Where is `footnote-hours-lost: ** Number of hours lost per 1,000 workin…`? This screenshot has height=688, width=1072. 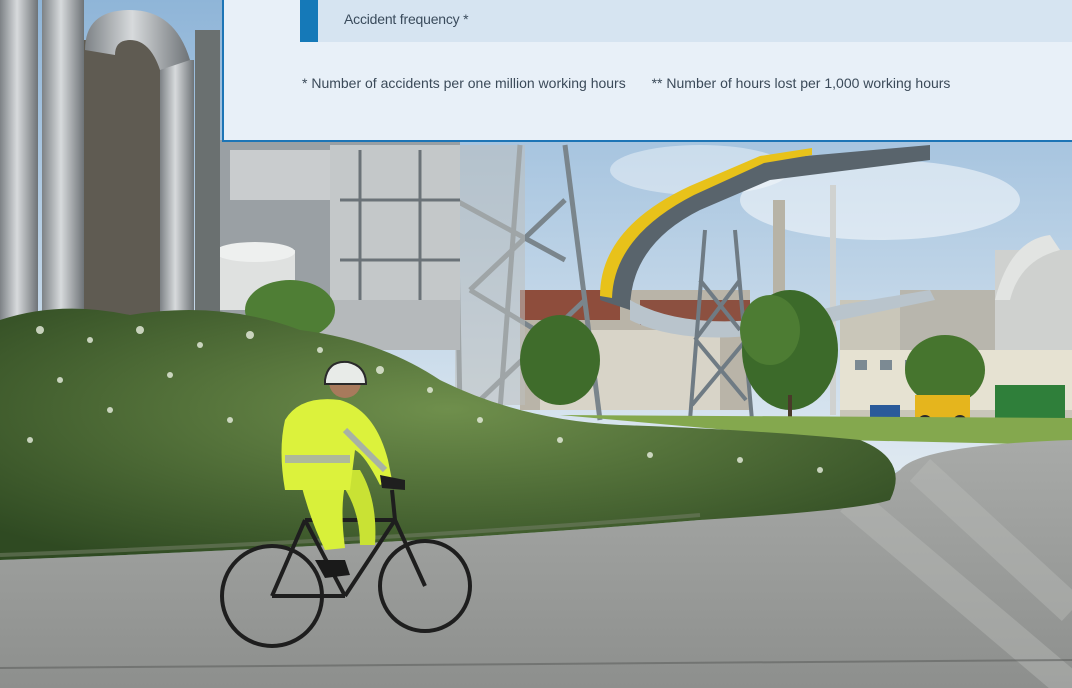 footnote-hours-lost: ** Number of hours lost per 1,000 workin… is located at coordinates (801, 83).